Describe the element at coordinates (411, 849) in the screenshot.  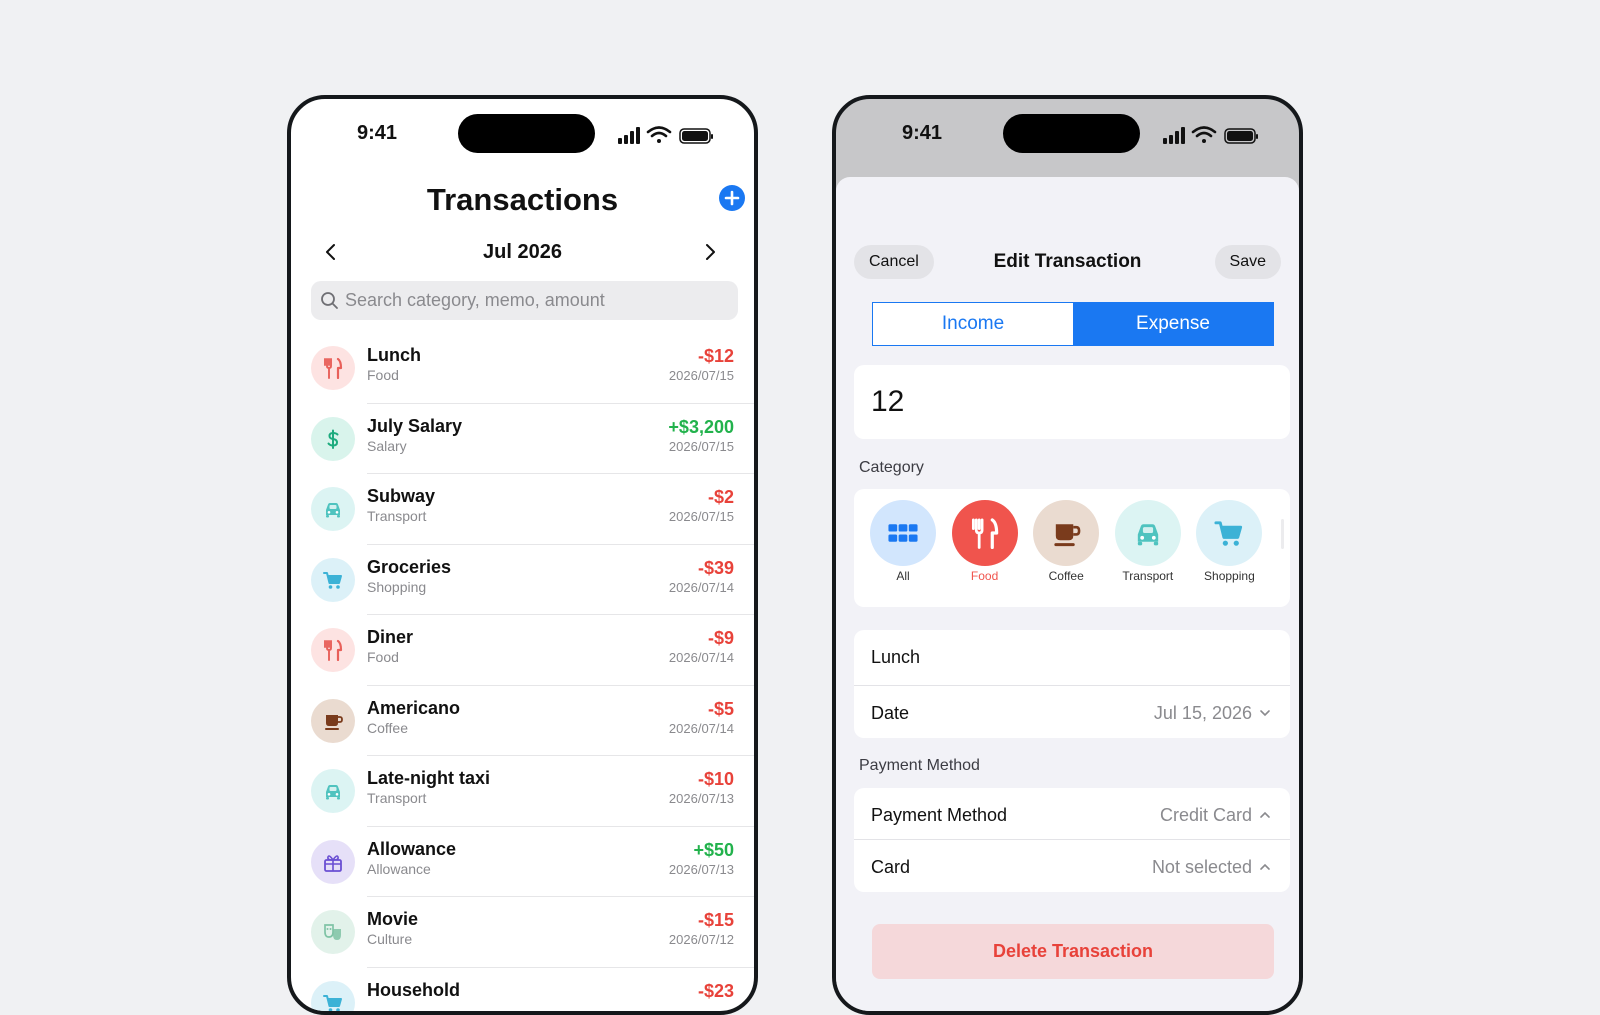
I see `transaction-name: Allowance` at that location.